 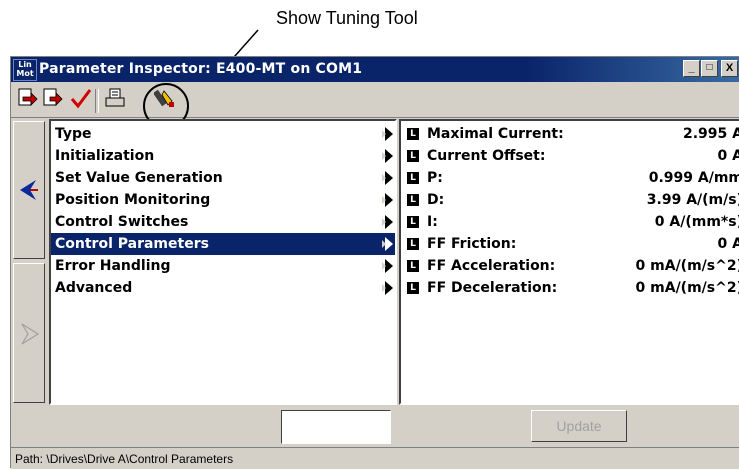 I want to click on linmot-logo: Lin Mot, so click(x=25, y=70).